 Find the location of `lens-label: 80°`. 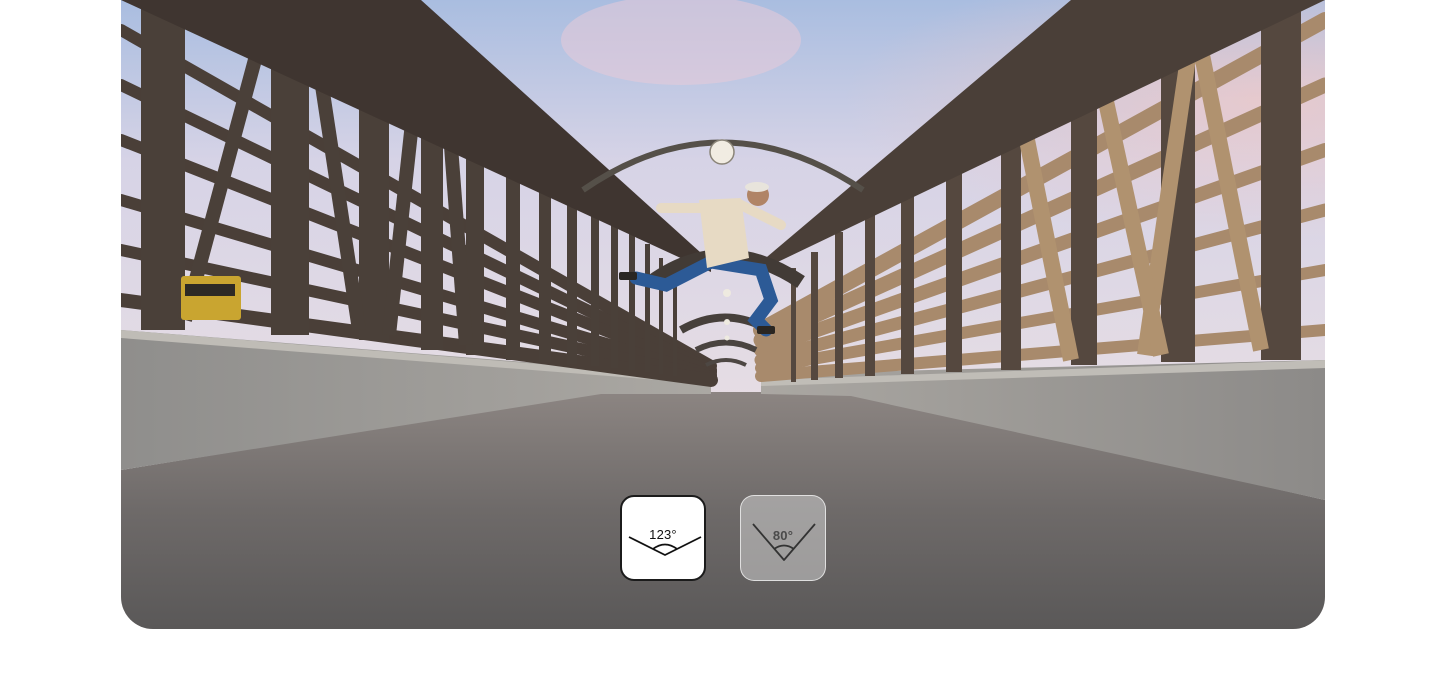

lens-label: 80° is located at coordinates (783, 535).